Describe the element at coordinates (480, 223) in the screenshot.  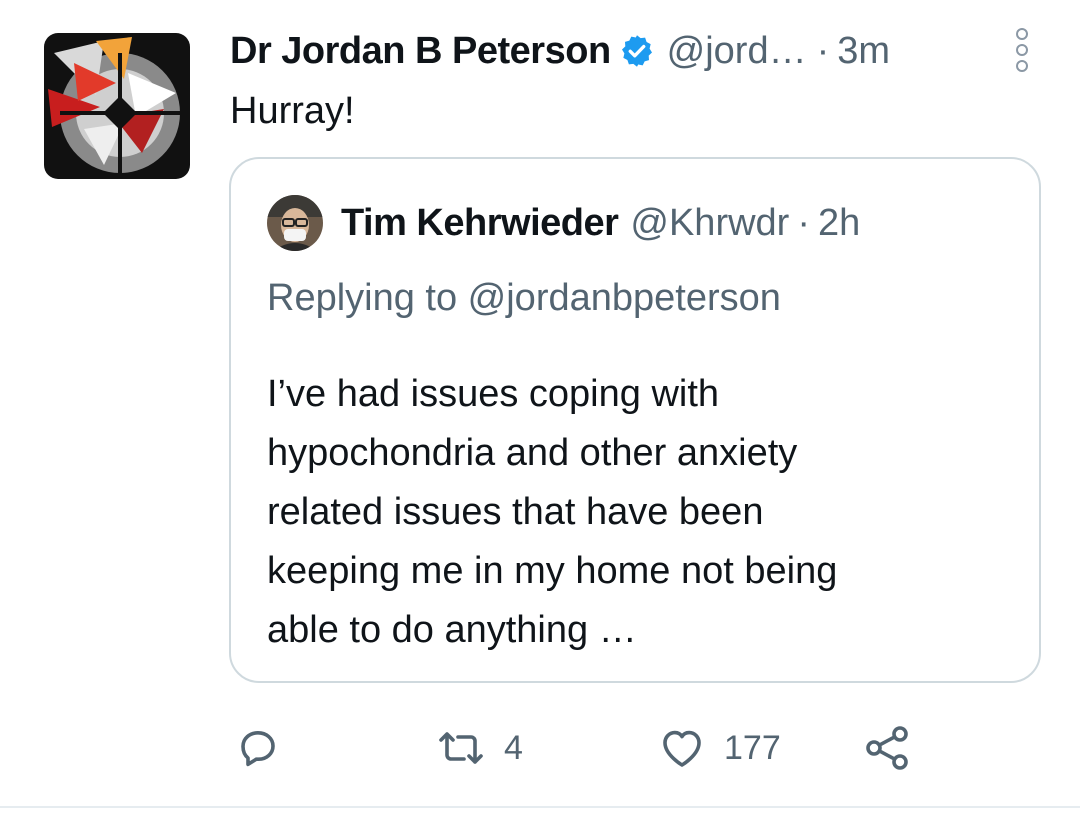
I see `quoted-author-name: Tim Kehrwieder` at that location.